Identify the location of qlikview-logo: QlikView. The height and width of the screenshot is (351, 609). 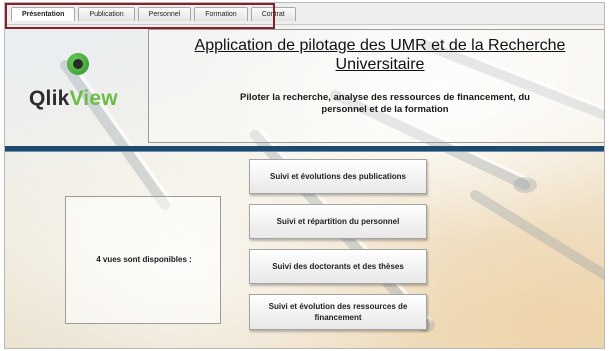
(84, 88).